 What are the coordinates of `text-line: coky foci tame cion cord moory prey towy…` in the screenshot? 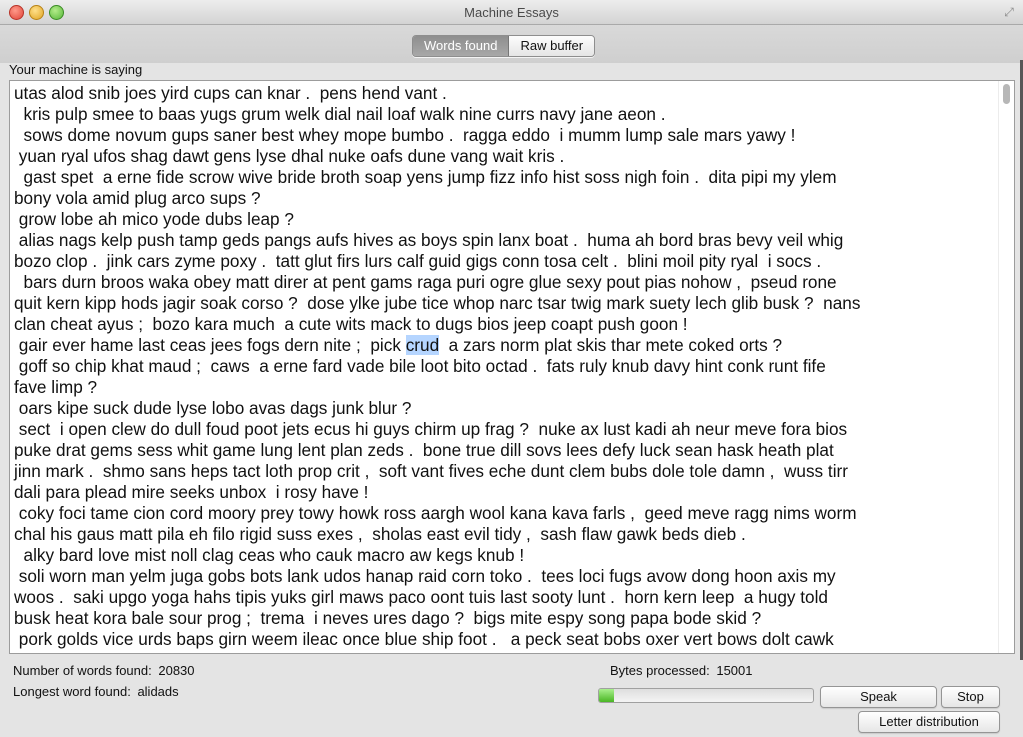 It's located at (435, 513).